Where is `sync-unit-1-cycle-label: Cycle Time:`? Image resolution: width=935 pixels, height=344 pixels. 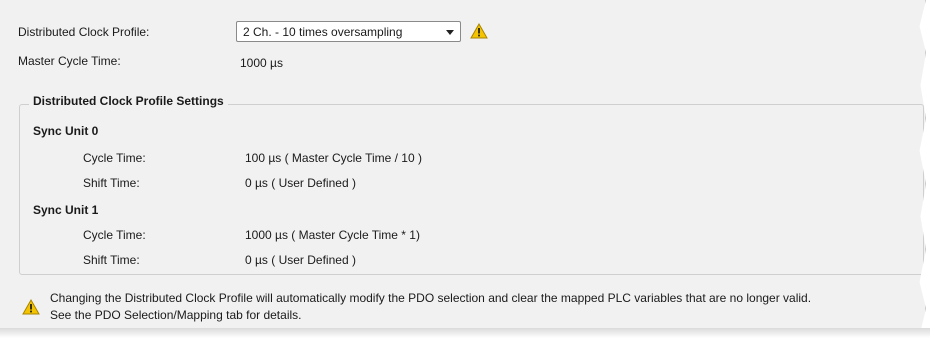 sync-unit-1-cycle-label: Cycle Time: is located at coordinates (114, 235).